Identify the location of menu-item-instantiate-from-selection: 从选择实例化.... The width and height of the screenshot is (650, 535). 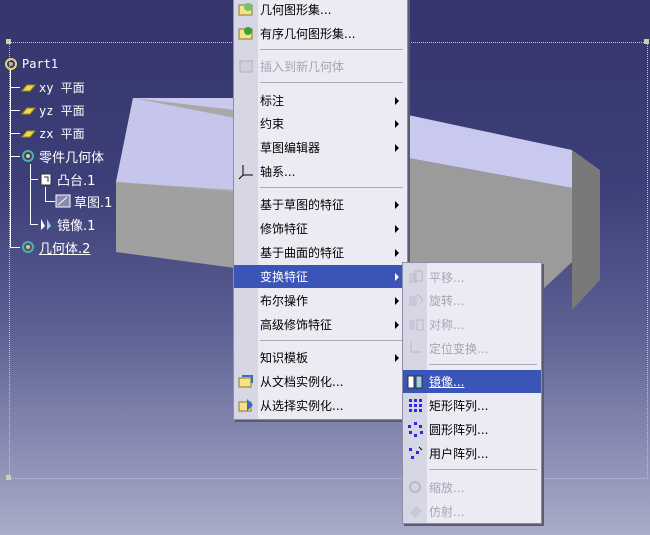
(320, 405).